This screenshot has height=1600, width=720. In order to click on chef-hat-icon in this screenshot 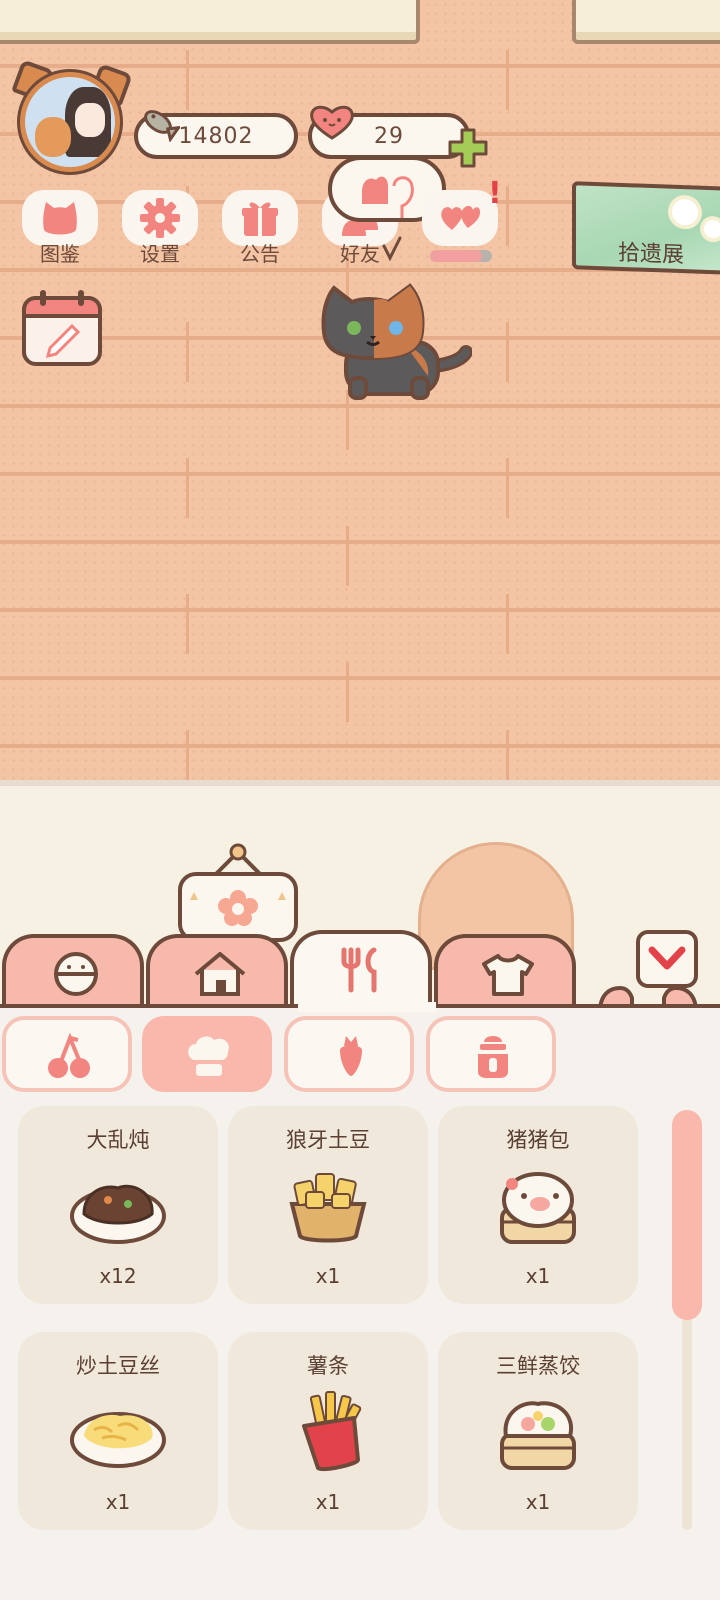, I will do `click(208, 1056)`.